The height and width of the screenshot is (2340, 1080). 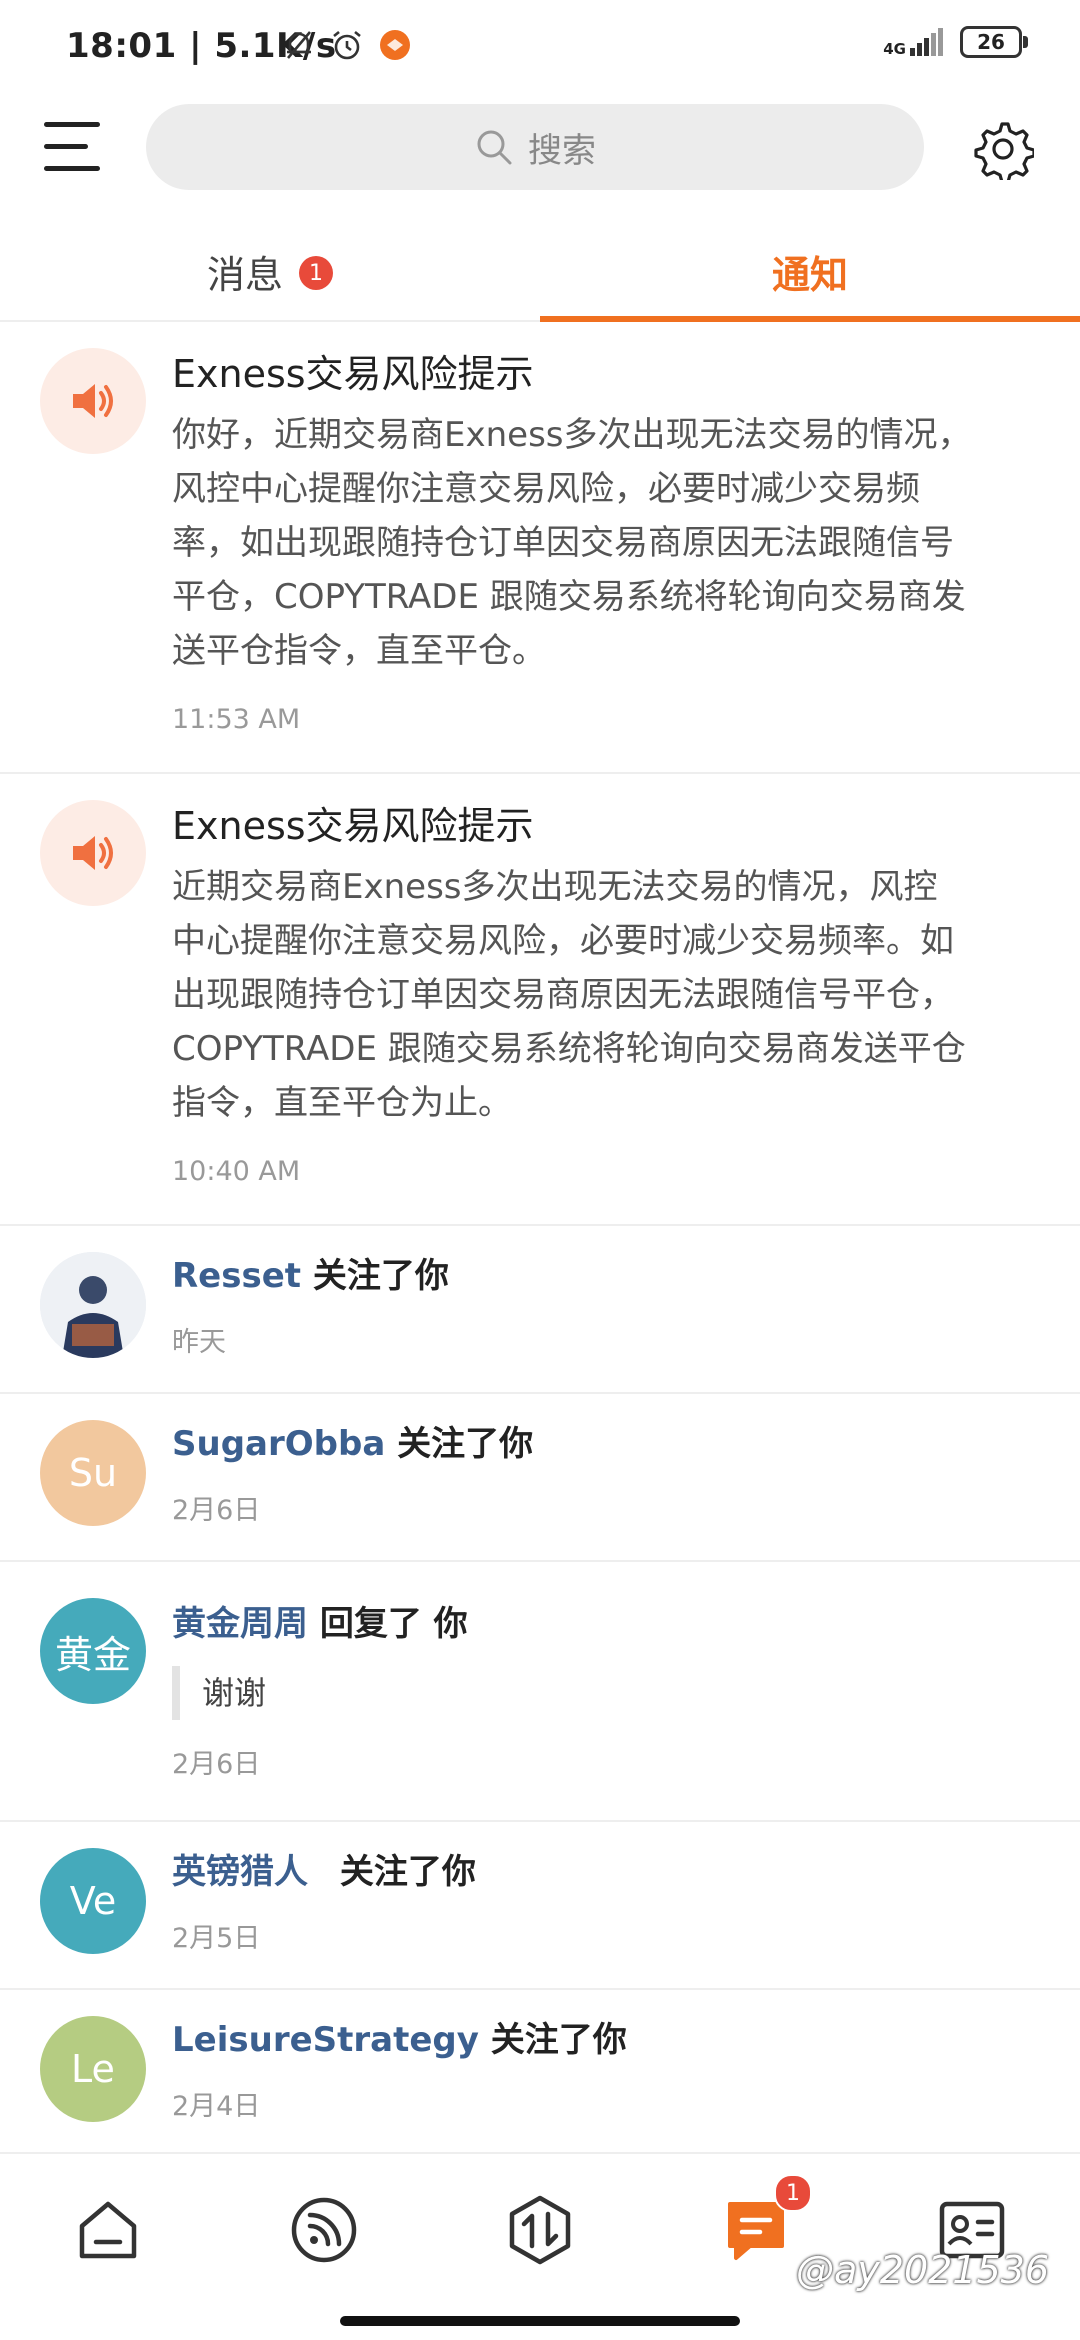 I want to click on tab-label: 通知, so click(x=809, y=275).